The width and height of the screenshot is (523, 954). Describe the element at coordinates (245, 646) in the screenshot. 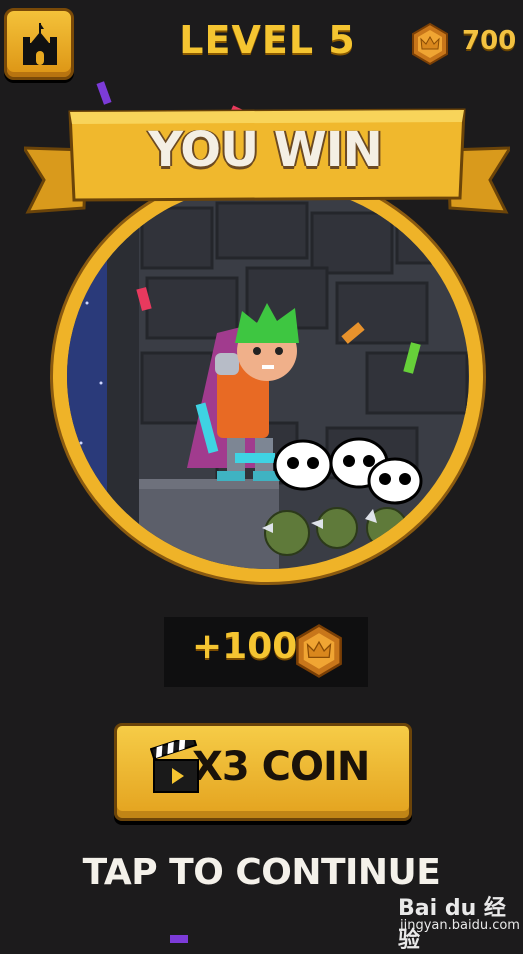

I see `reward-amount: +100` at that location.